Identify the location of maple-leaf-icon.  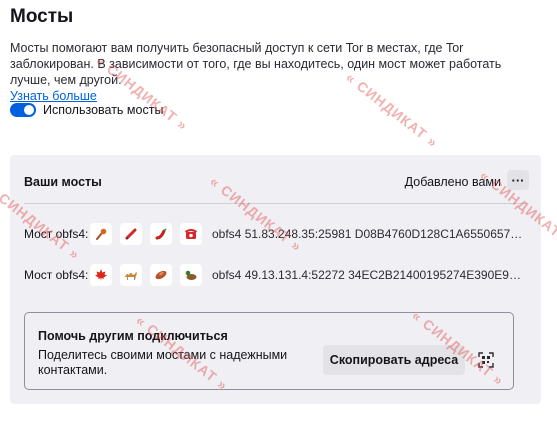
(101, 275).